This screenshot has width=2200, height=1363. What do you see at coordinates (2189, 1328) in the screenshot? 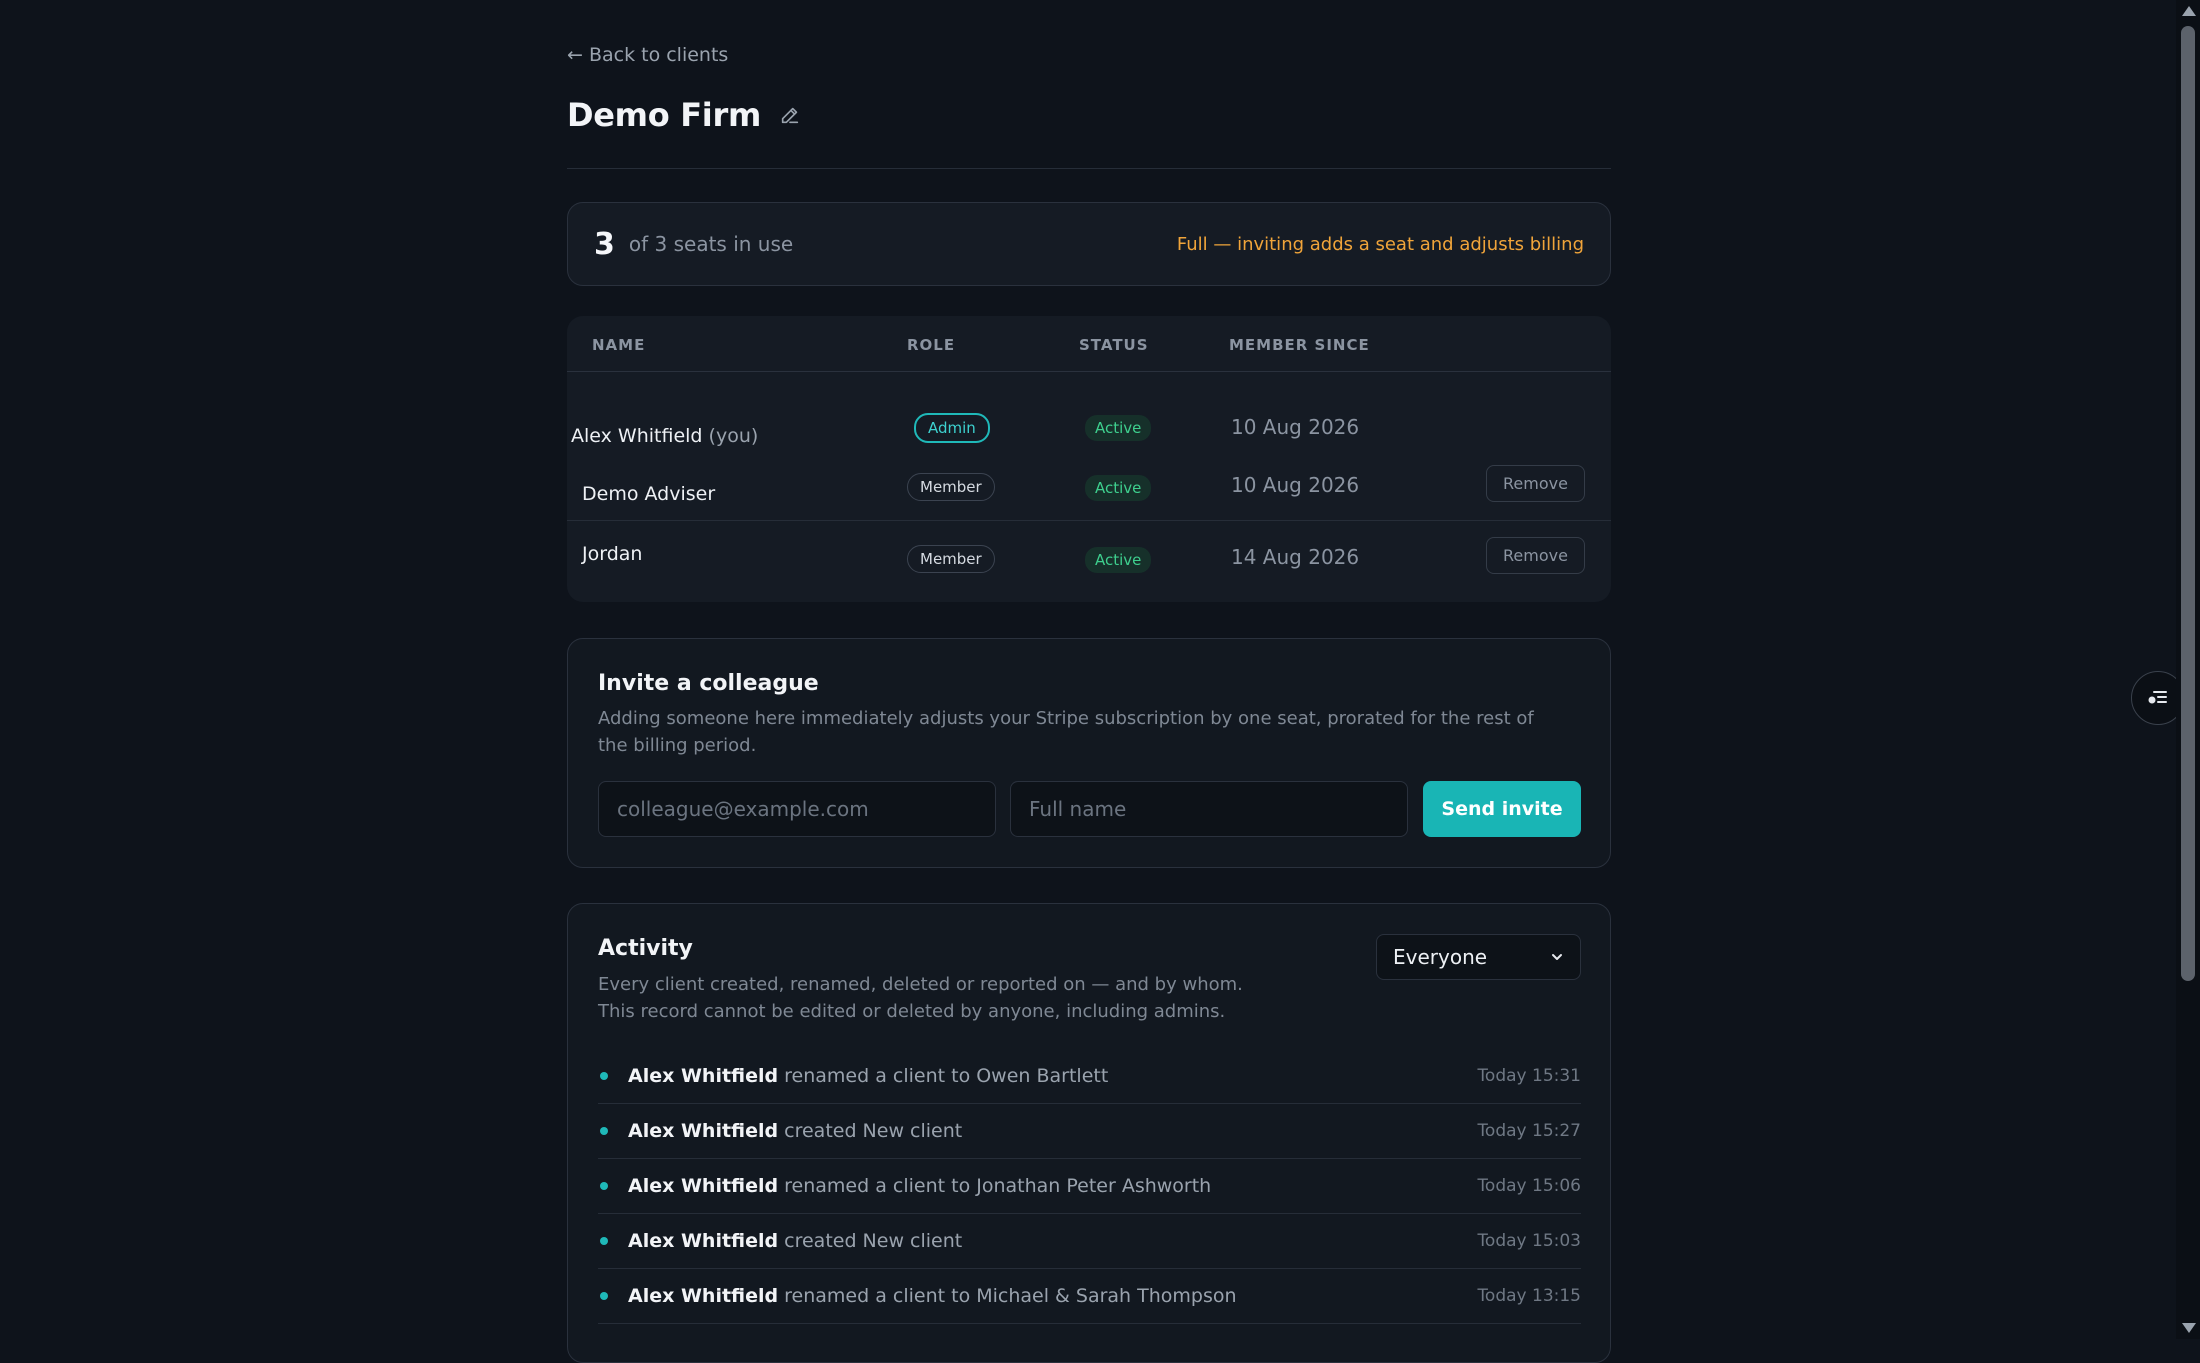
I see `scroll-down-arrow-icon` at bounding box center [2189, 1328].